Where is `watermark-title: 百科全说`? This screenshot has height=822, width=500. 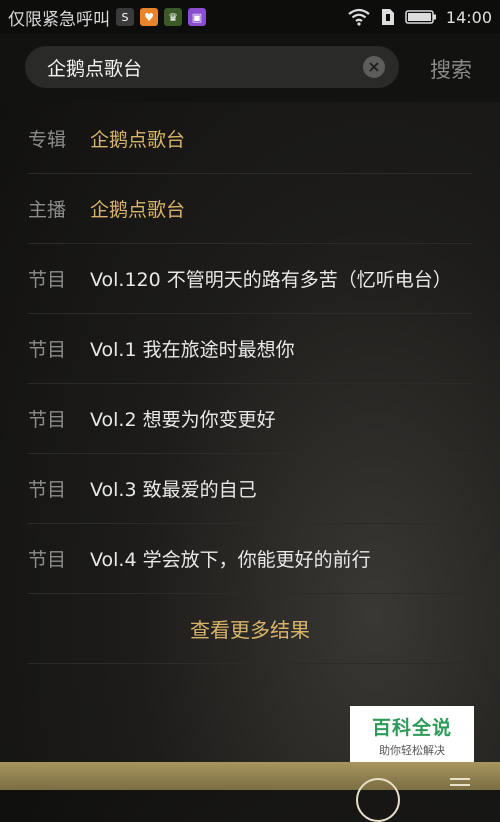
watermark-title: 百科全说 is located at coordinates (411, 727).